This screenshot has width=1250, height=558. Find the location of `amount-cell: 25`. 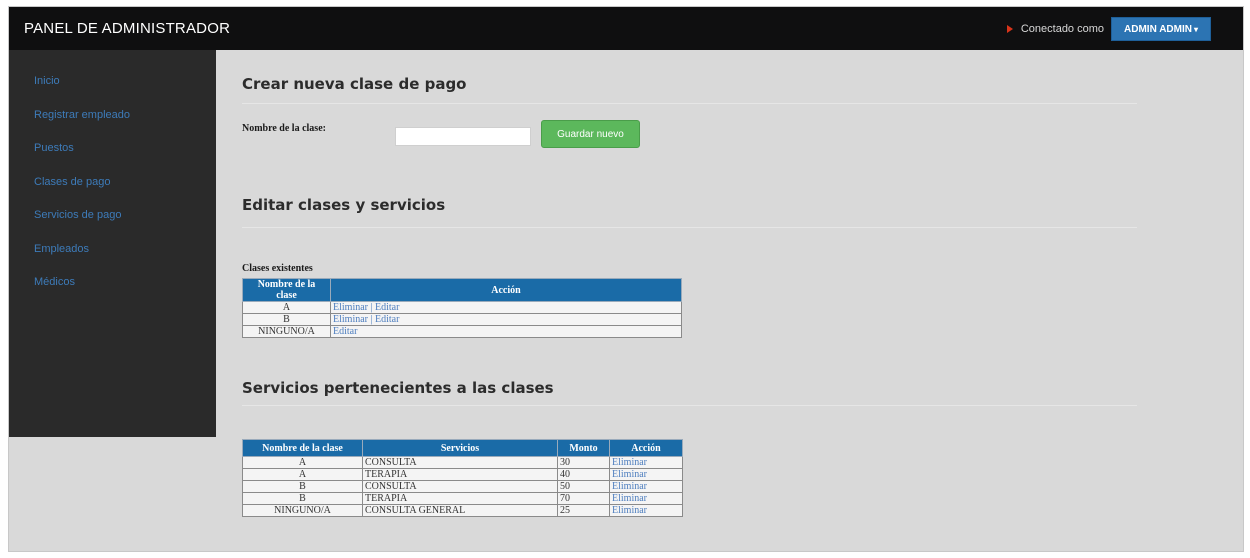

amount-cell: 25 is located at coordinates (583, 510).